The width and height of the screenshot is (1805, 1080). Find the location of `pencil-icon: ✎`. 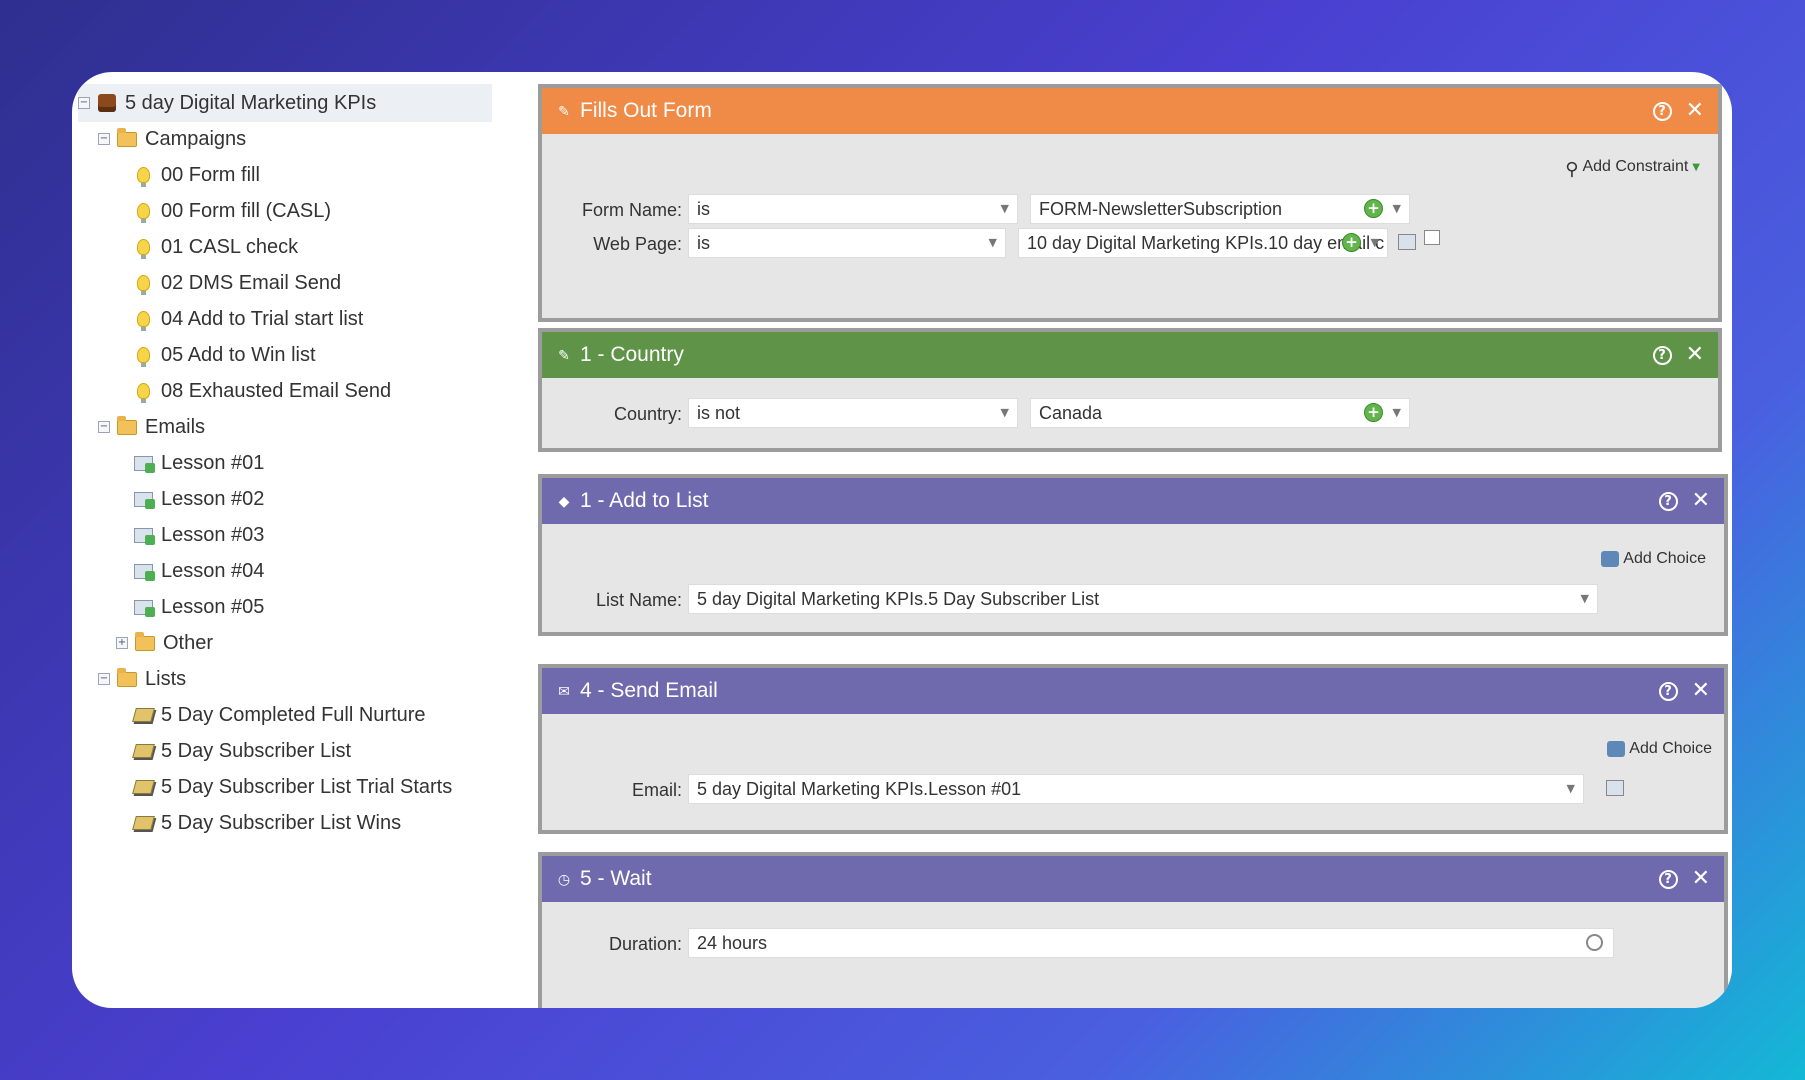

pencil-icon: ✎ is located at coordinates (564, 110).